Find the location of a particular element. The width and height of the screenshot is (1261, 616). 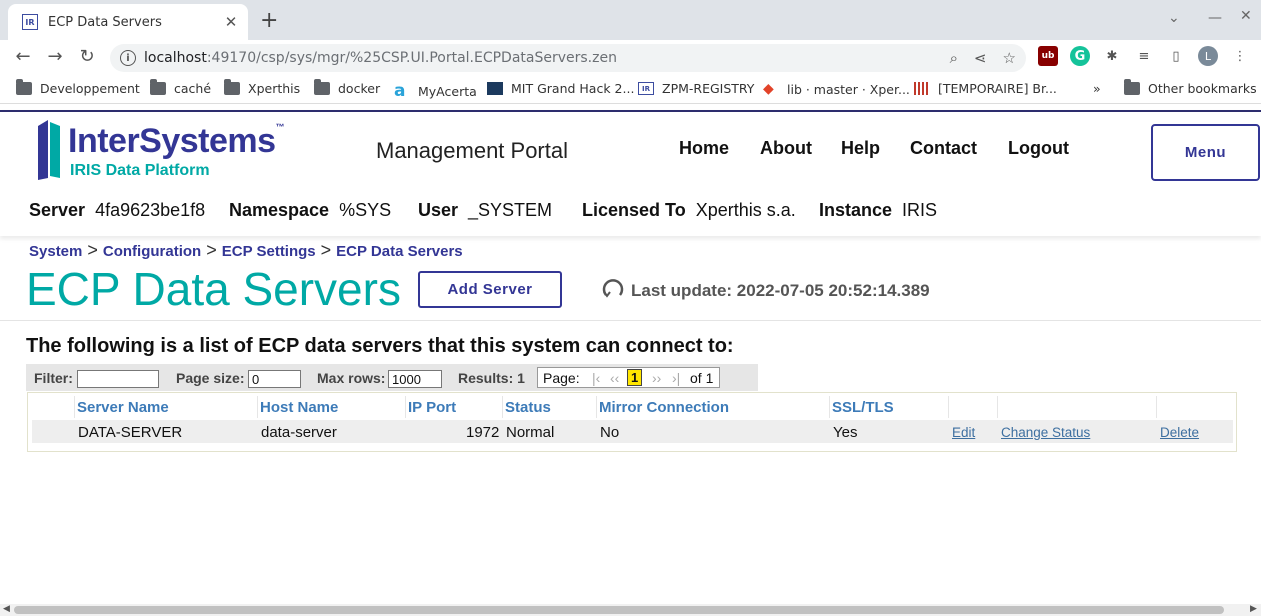

breadcrumb-ecp-data-servers: ECP Data Servers is located at coordinates (399, 251).